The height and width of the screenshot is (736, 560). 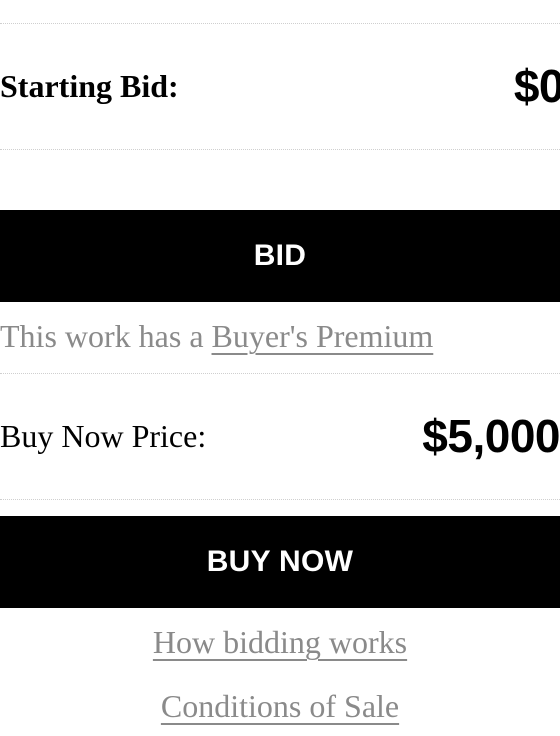 I want to click on starting-bid-row: Starting Bid: $0, so click(x=280, y=86).